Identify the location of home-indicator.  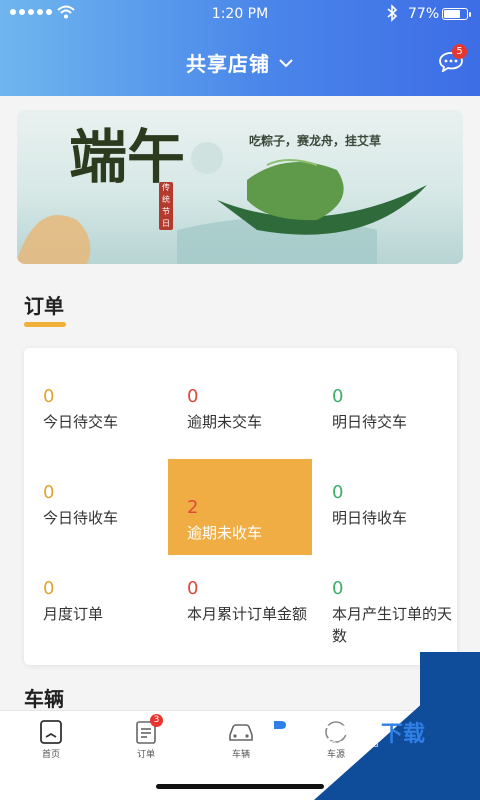
(240, 786).